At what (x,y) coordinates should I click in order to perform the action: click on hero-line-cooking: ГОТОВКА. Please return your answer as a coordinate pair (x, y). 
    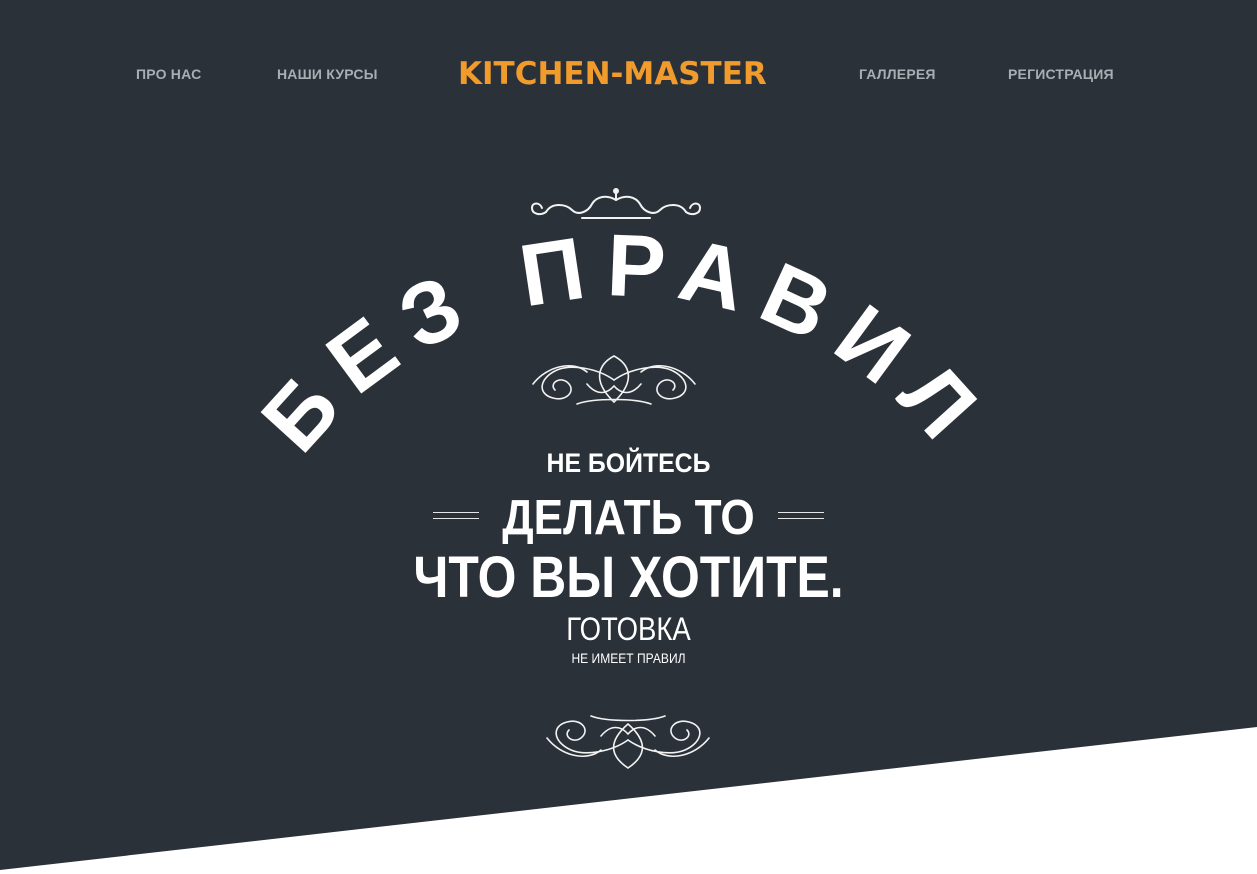
    Looking at the image, I should click on (628, 629).